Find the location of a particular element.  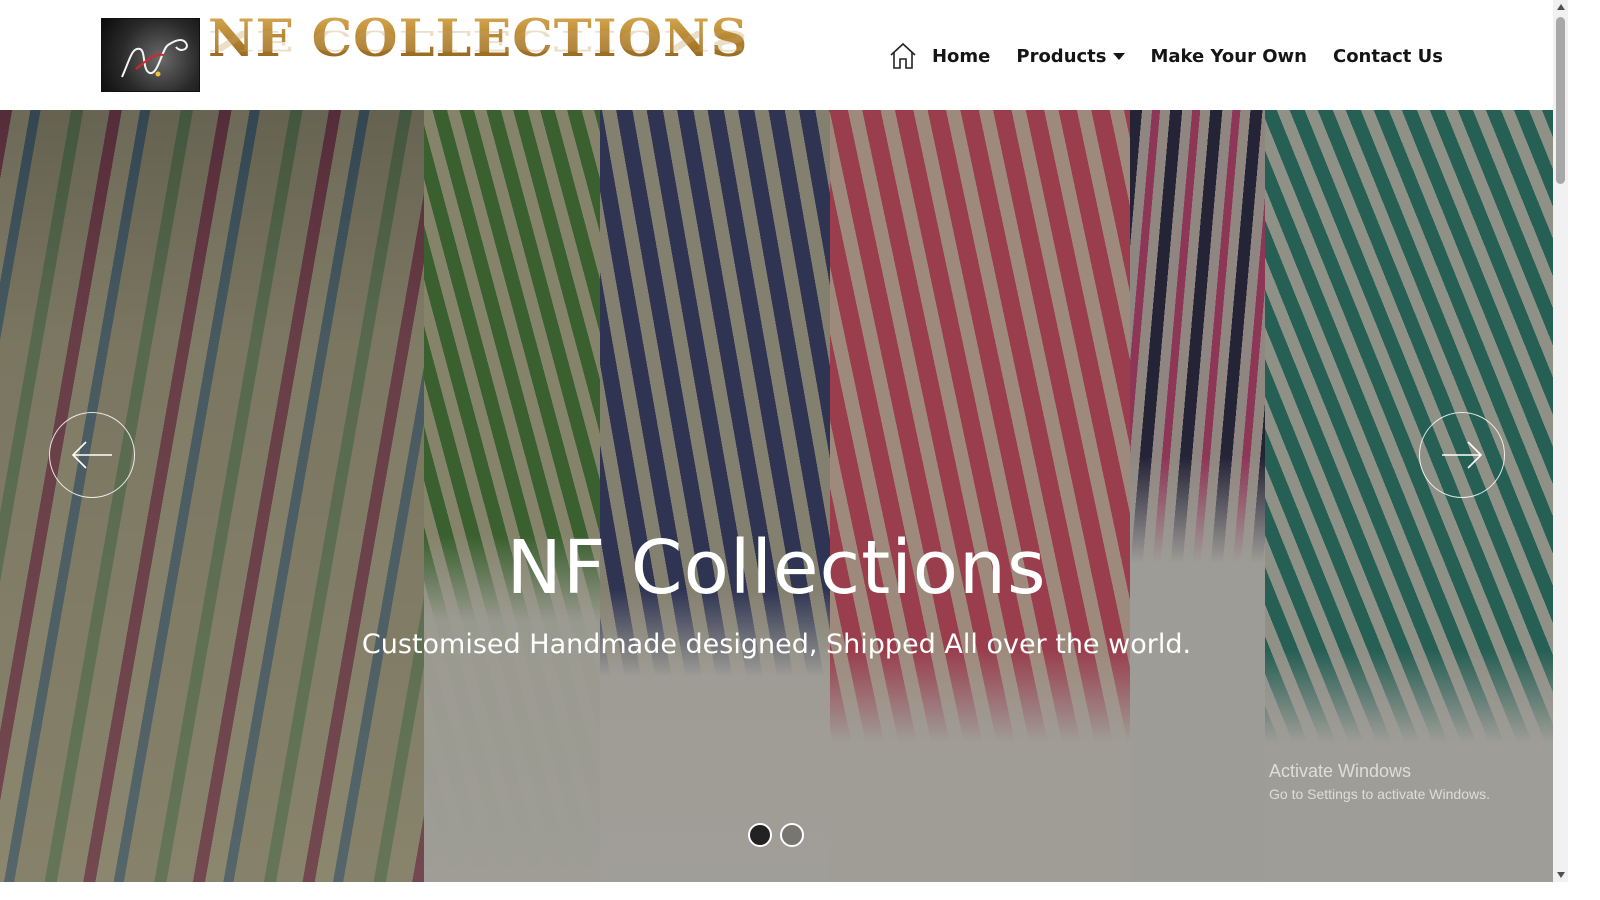

scroll-thumb is located at coordinates (1560, 100).